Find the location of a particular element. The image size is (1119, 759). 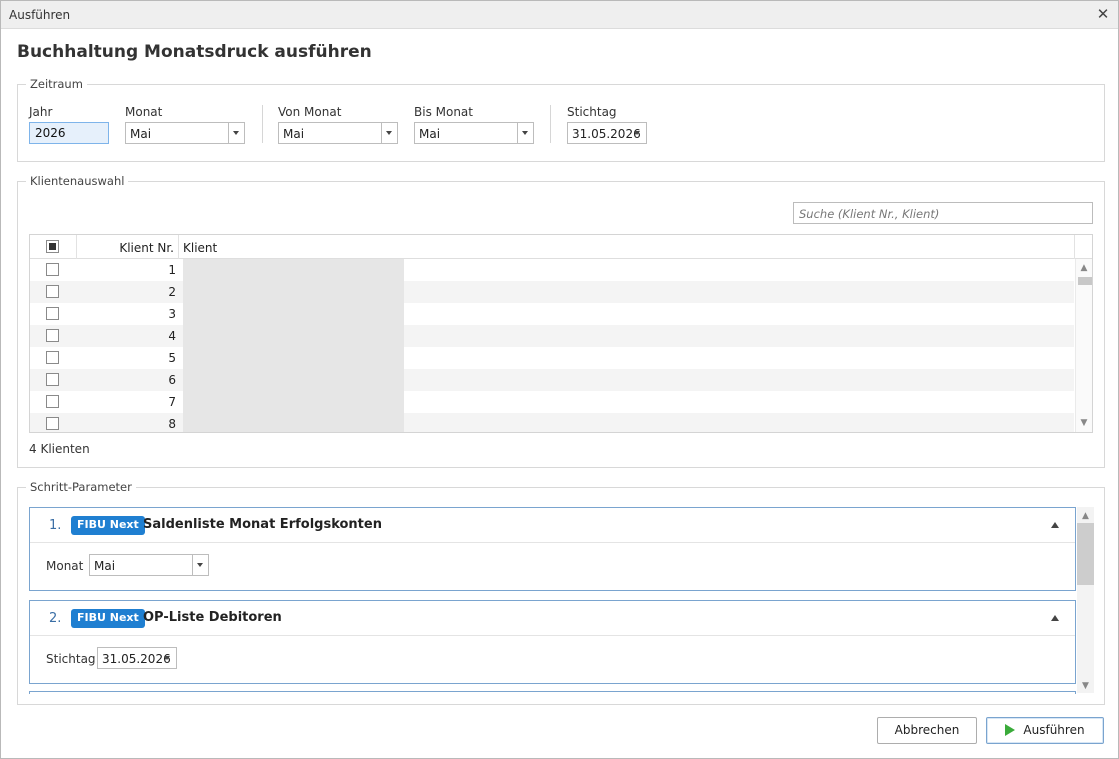

step-param-label: Monat is located at coordinates (65, 566).